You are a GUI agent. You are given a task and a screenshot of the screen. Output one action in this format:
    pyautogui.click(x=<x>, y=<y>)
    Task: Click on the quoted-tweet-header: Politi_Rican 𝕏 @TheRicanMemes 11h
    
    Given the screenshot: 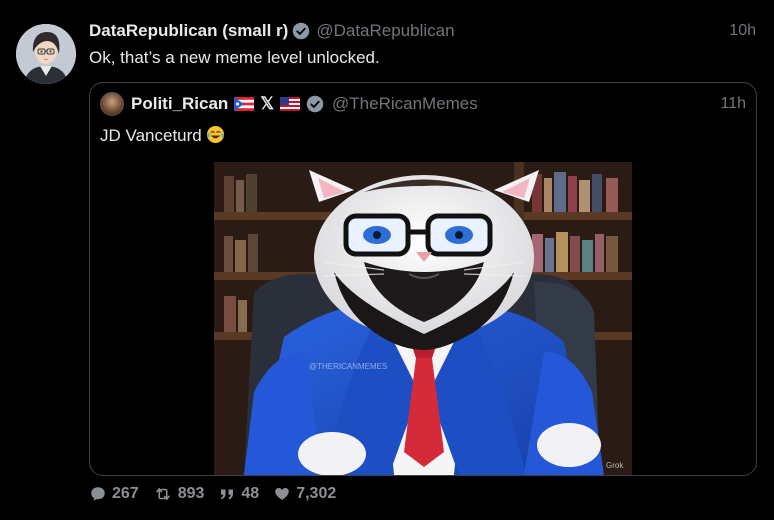 What is the action you would take?
    pyautogui.click(x=423, y=104)
    